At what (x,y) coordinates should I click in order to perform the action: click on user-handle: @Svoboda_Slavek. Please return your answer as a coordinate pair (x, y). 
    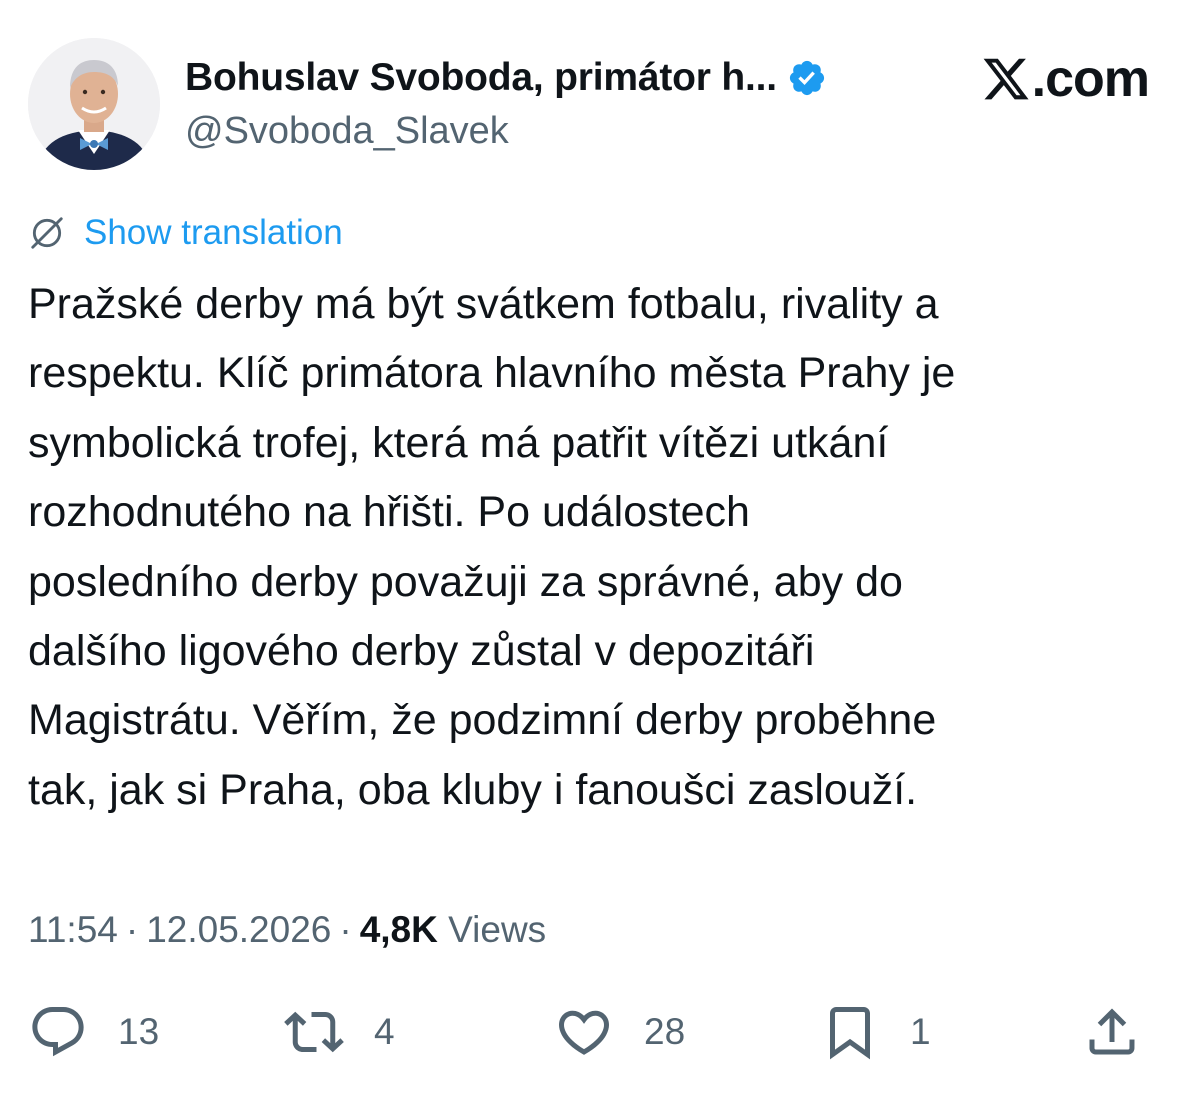
    Looking at the image, I should click on (545, 131).